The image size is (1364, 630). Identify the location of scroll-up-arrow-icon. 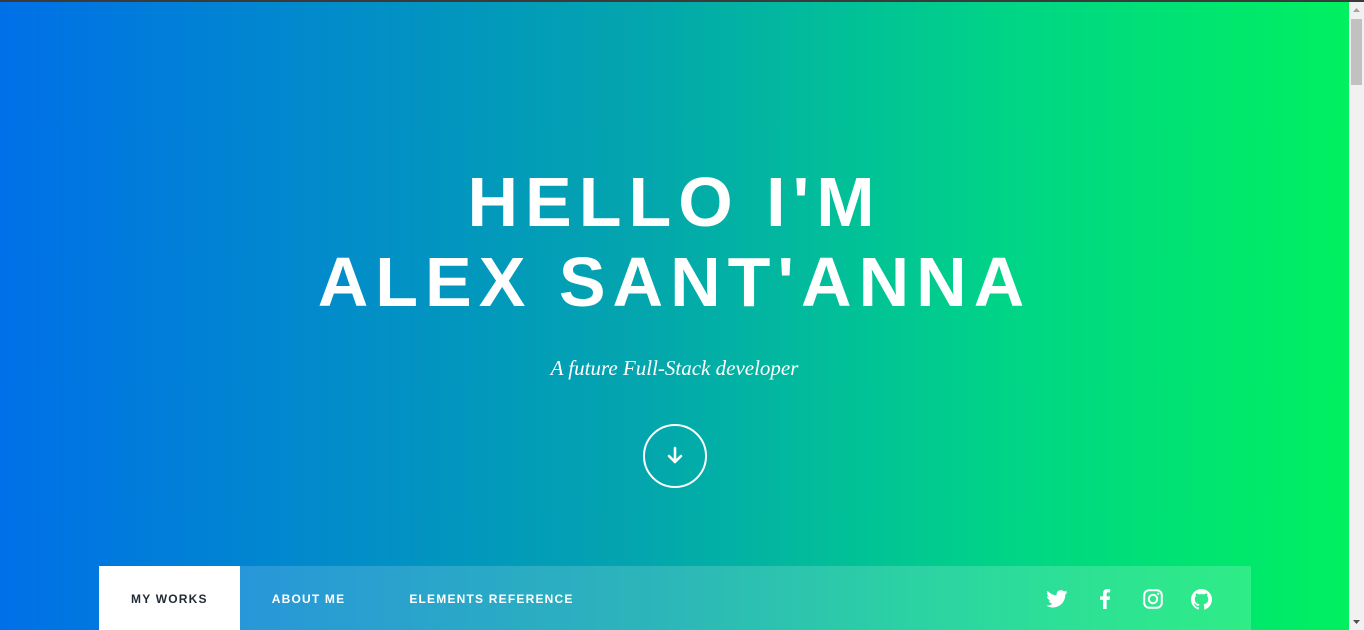
(1356, 10).